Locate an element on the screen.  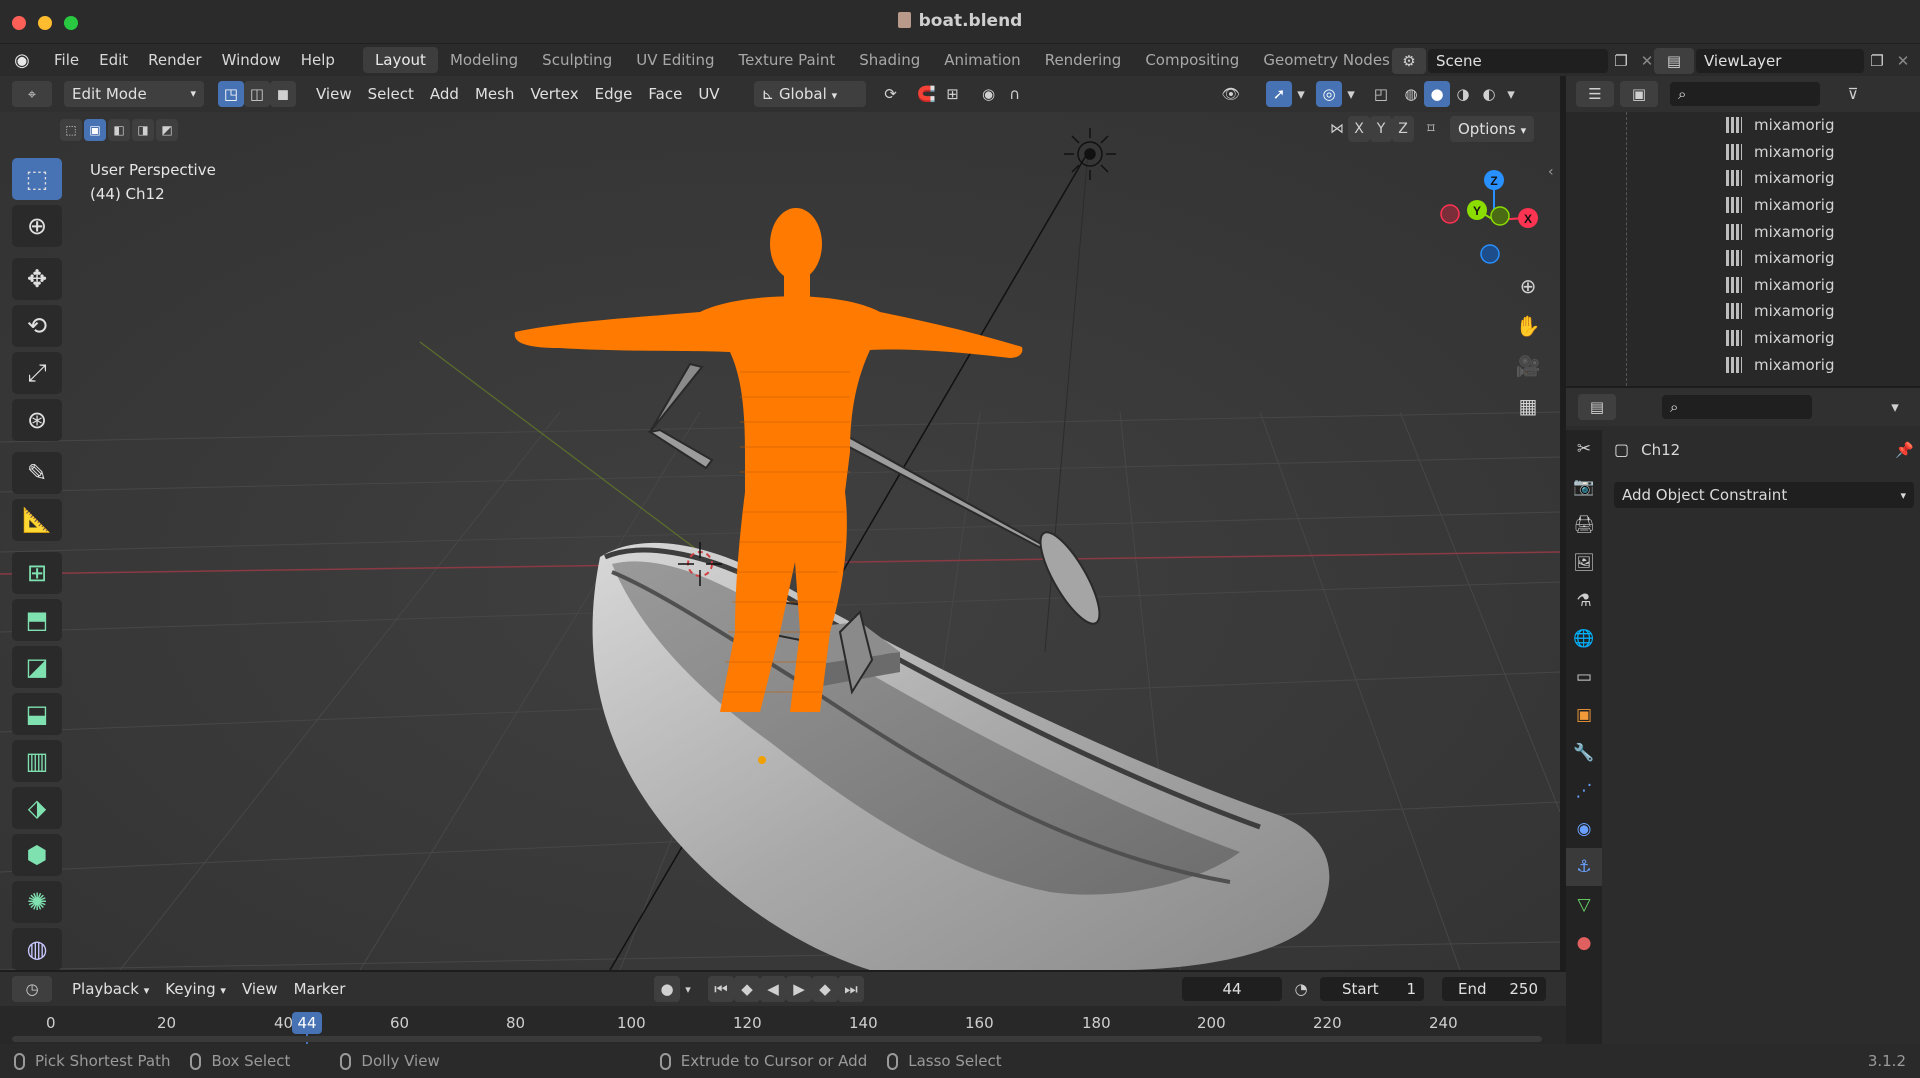
object-tab-icon: ▣ is located at coordinates (1584, 715).